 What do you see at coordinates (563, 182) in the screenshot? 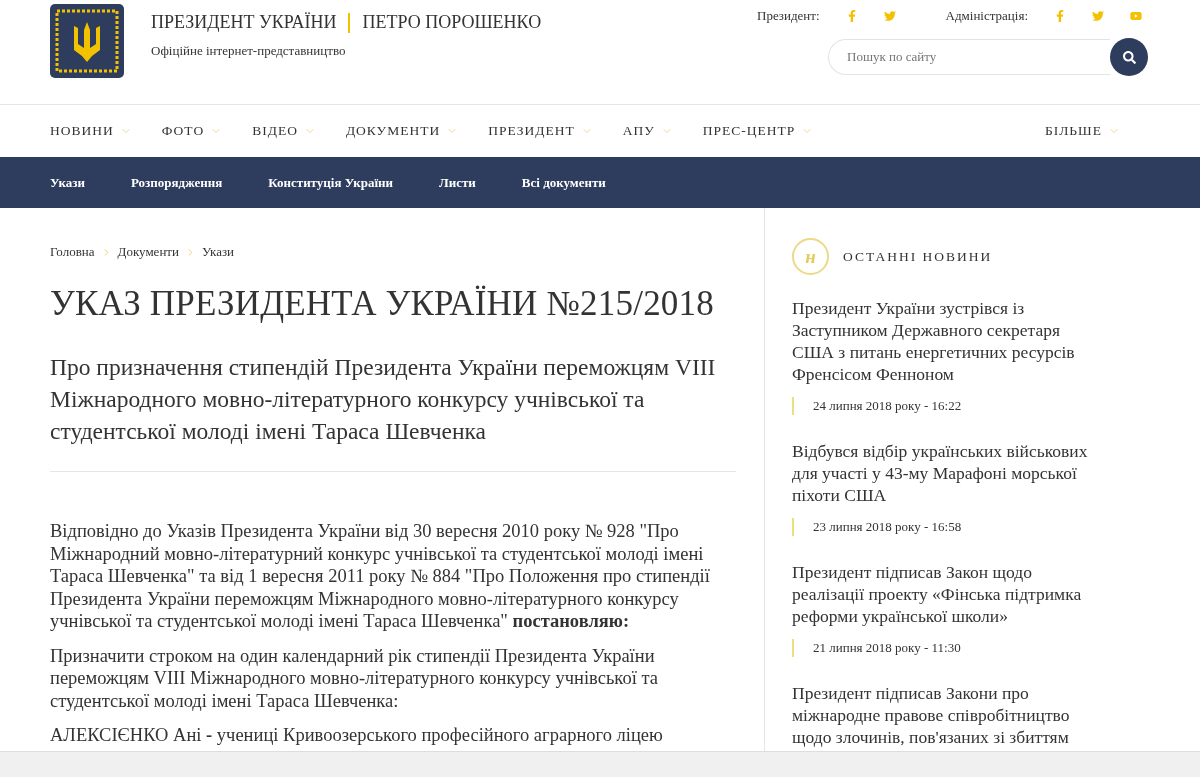
I see `subnav-link: Всі документи` at bounding box center [563, 182].